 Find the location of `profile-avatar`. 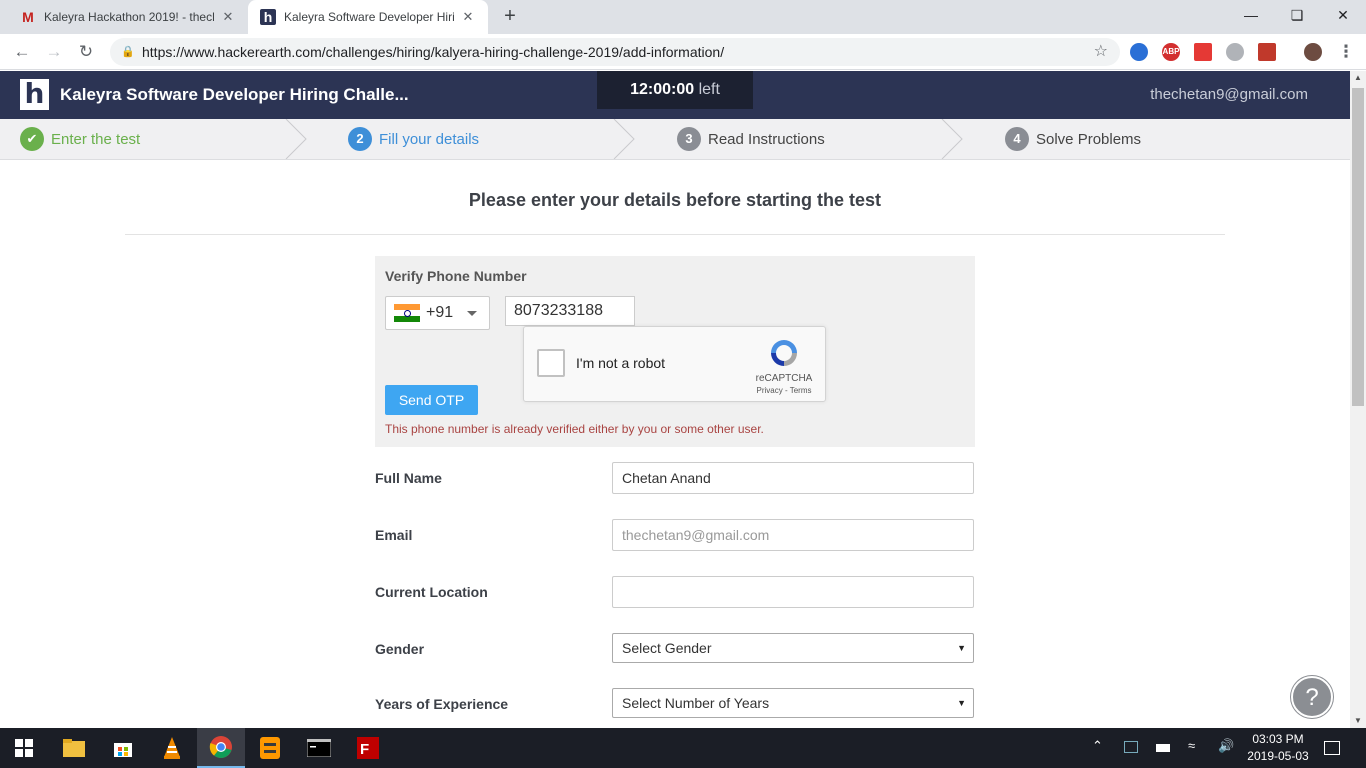

profile-avatar is located at coordinates (1313, 52).